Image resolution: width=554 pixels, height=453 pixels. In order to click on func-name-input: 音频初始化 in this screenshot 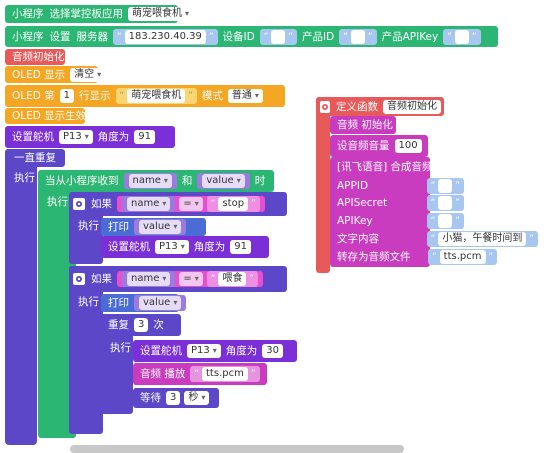, I will do `click(412, 106)`.